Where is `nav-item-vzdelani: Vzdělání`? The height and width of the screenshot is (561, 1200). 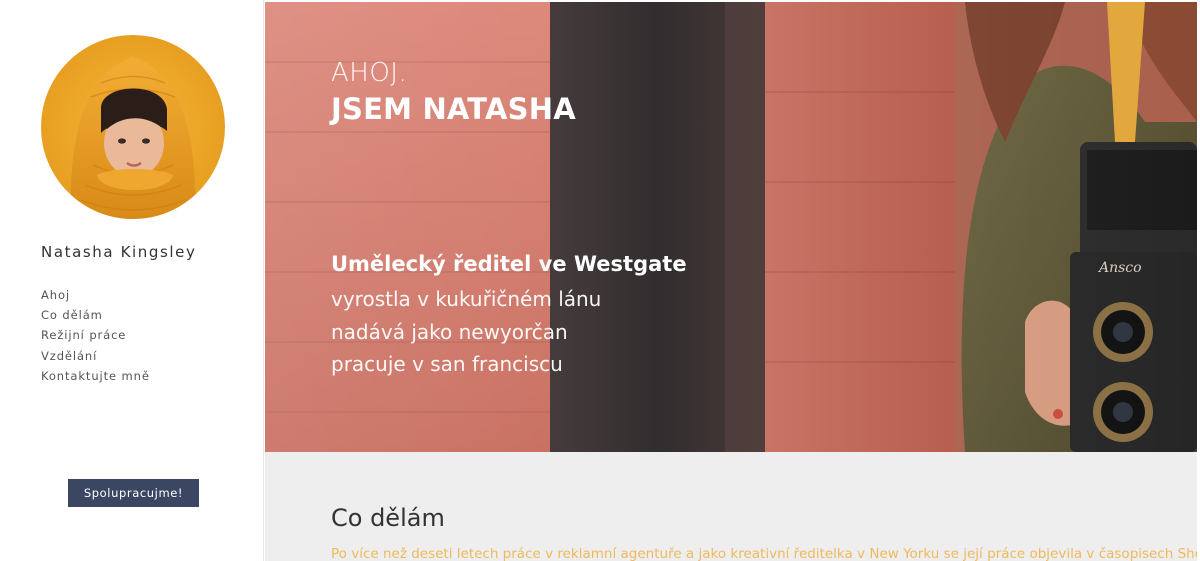 nav-item-vzdelani: Vzdělání is located at coordinates (95, 358).